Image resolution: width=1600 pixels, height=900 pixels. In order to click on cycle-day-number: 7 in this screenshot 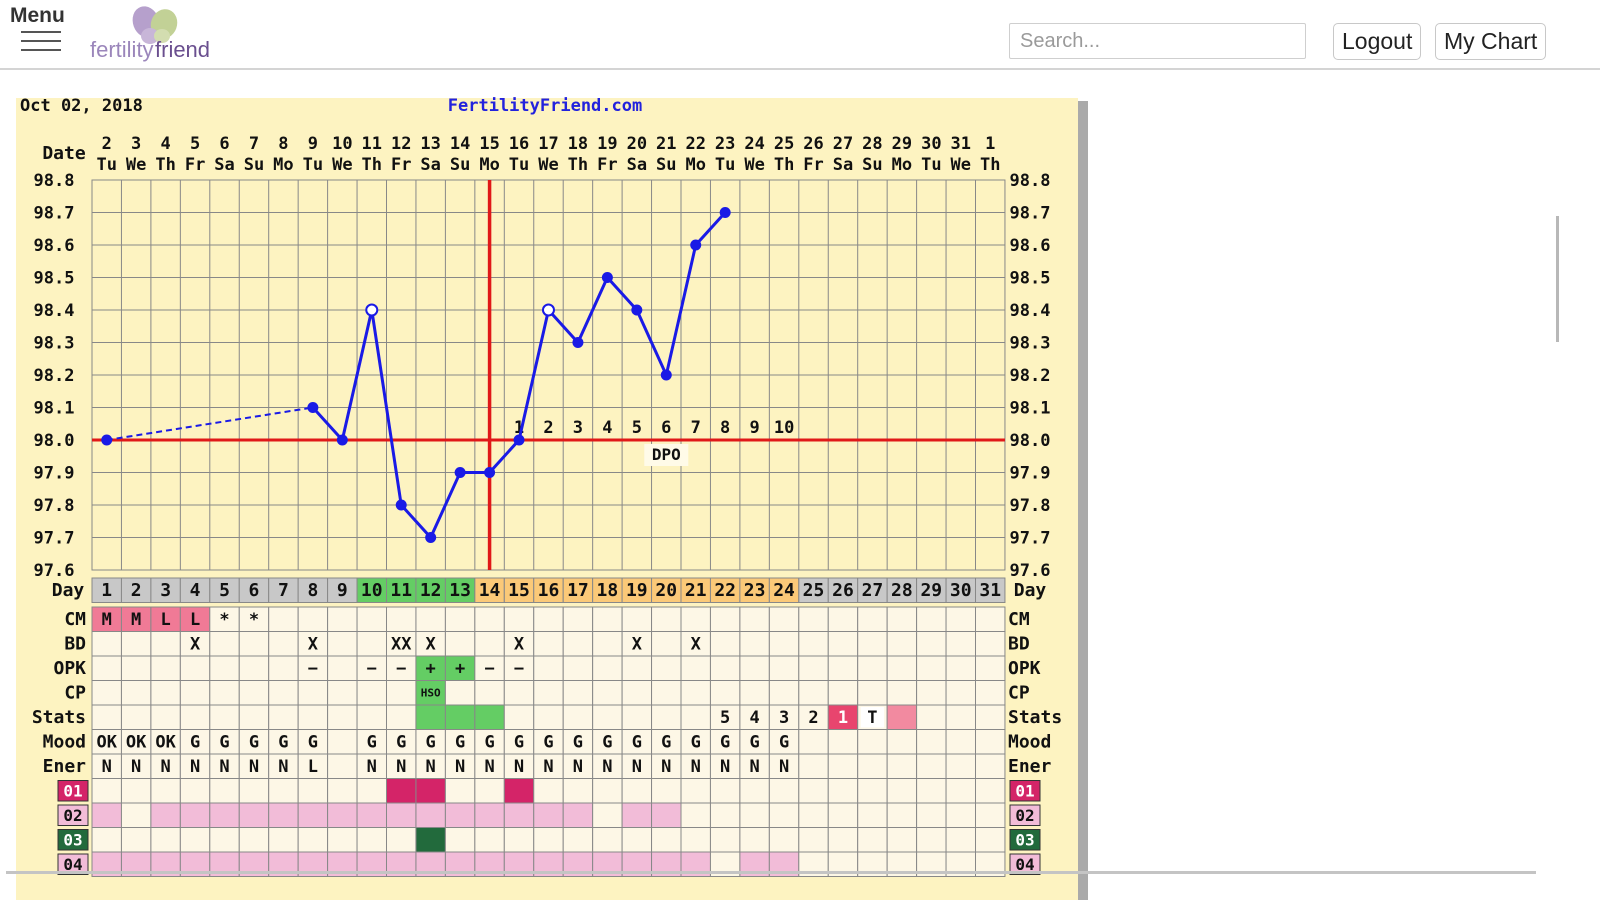, I will do `click(283, 590)`.